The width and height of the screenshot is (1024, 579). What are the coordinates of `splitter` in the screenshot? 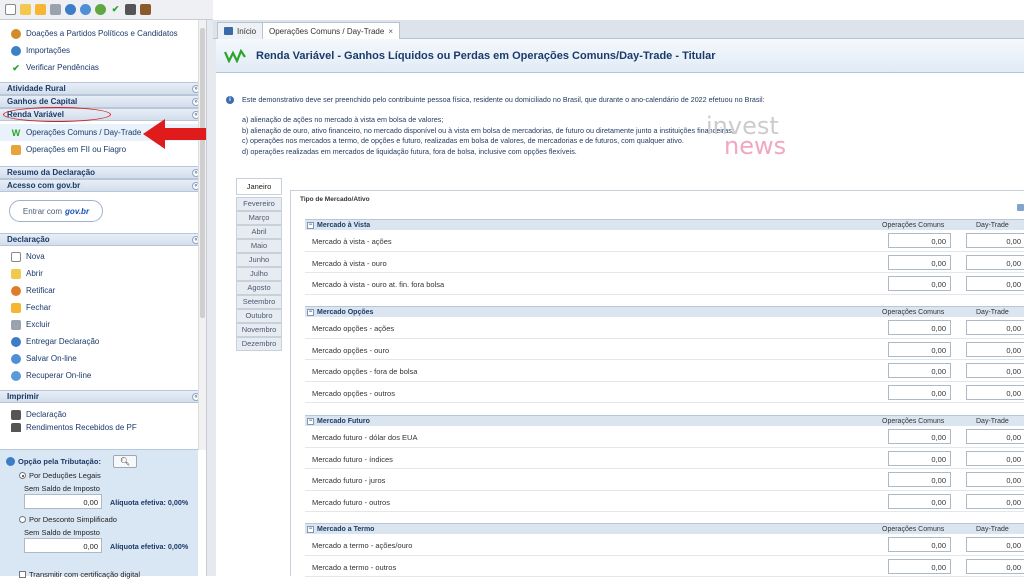 It's located at (211, 298).